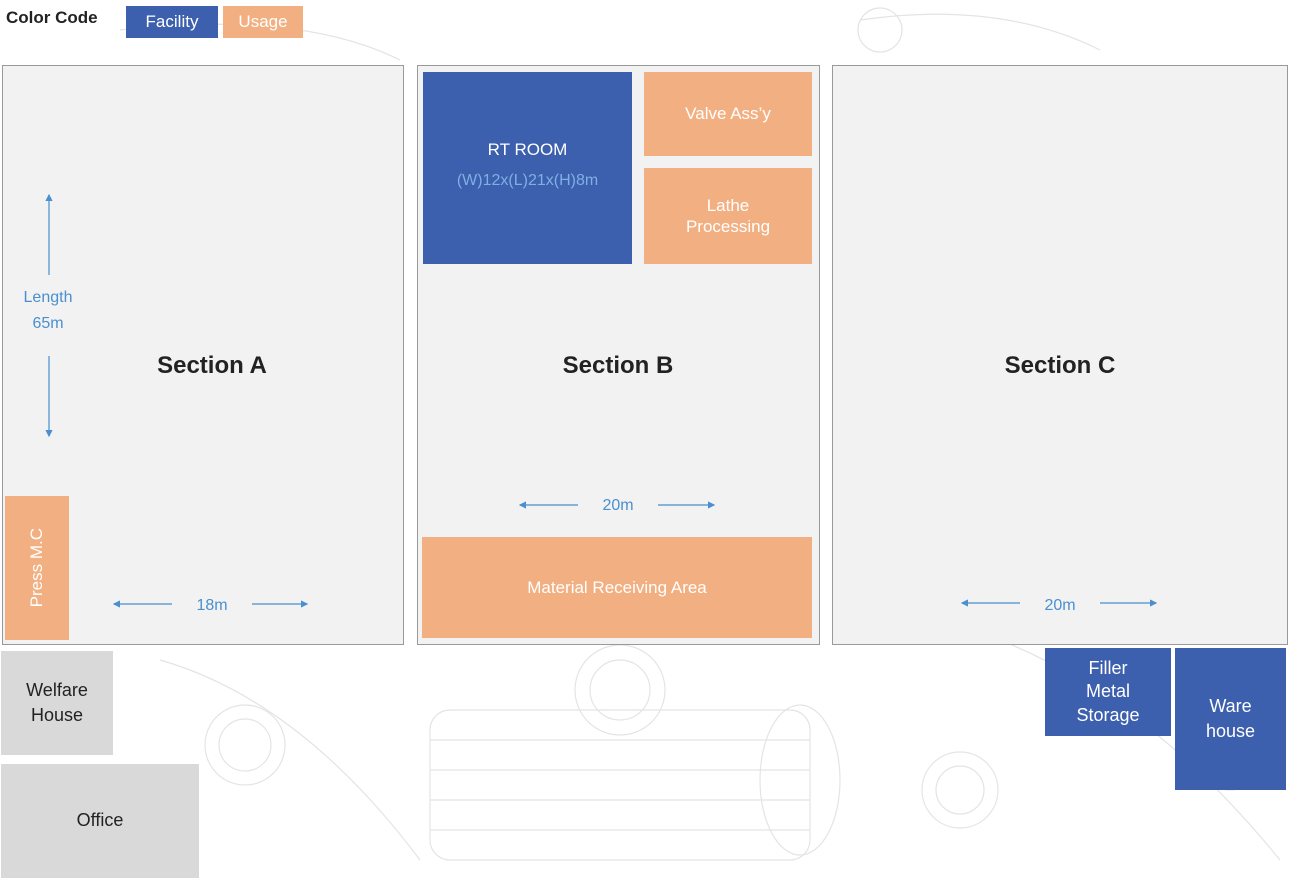  I want to click on filler-metal-storage: Filler Metal Storage, so click(1108, 692).